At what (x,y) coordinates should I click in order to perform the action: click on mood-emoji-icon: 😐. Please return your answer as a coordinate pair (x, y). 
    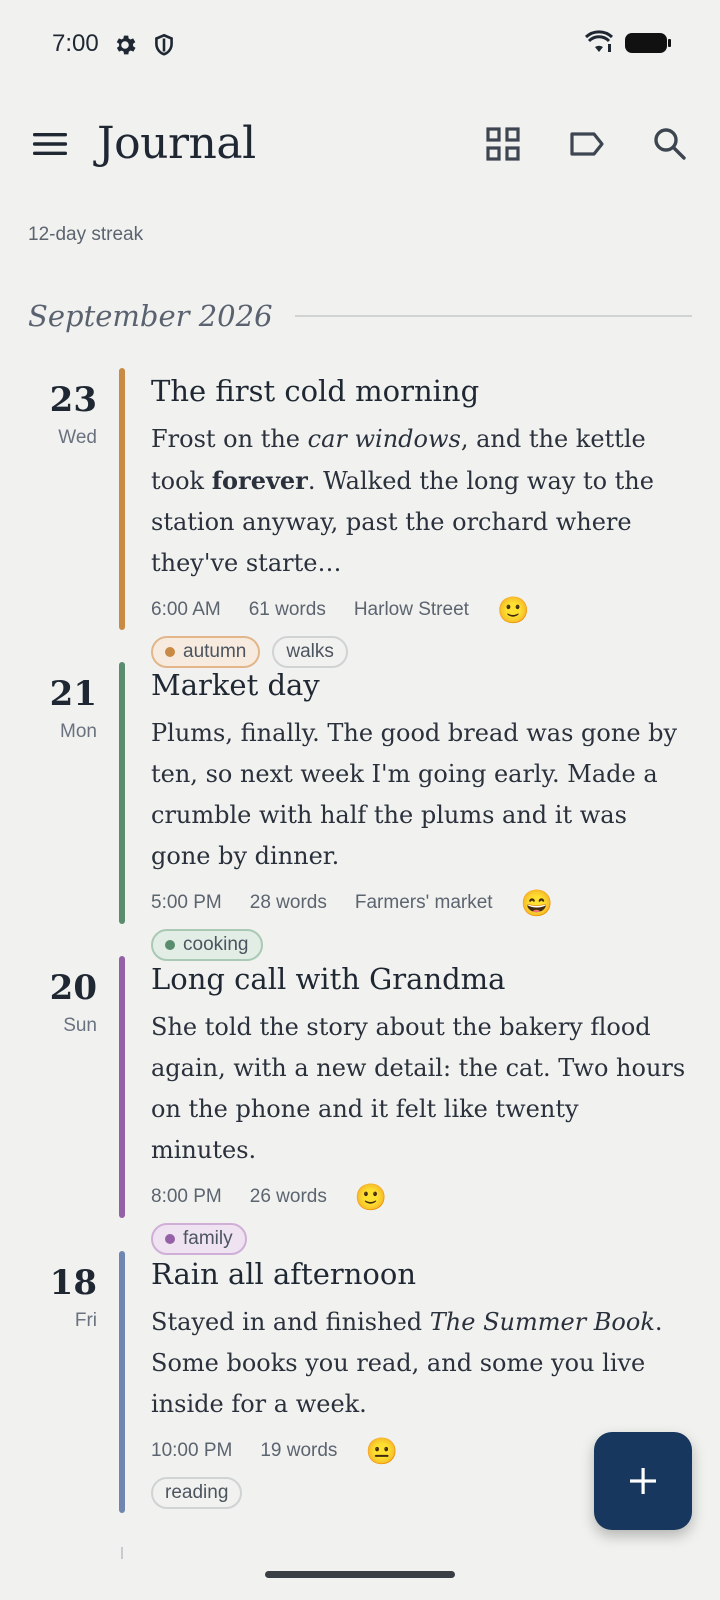
    Looking at the image, I should click on (381, 1450).